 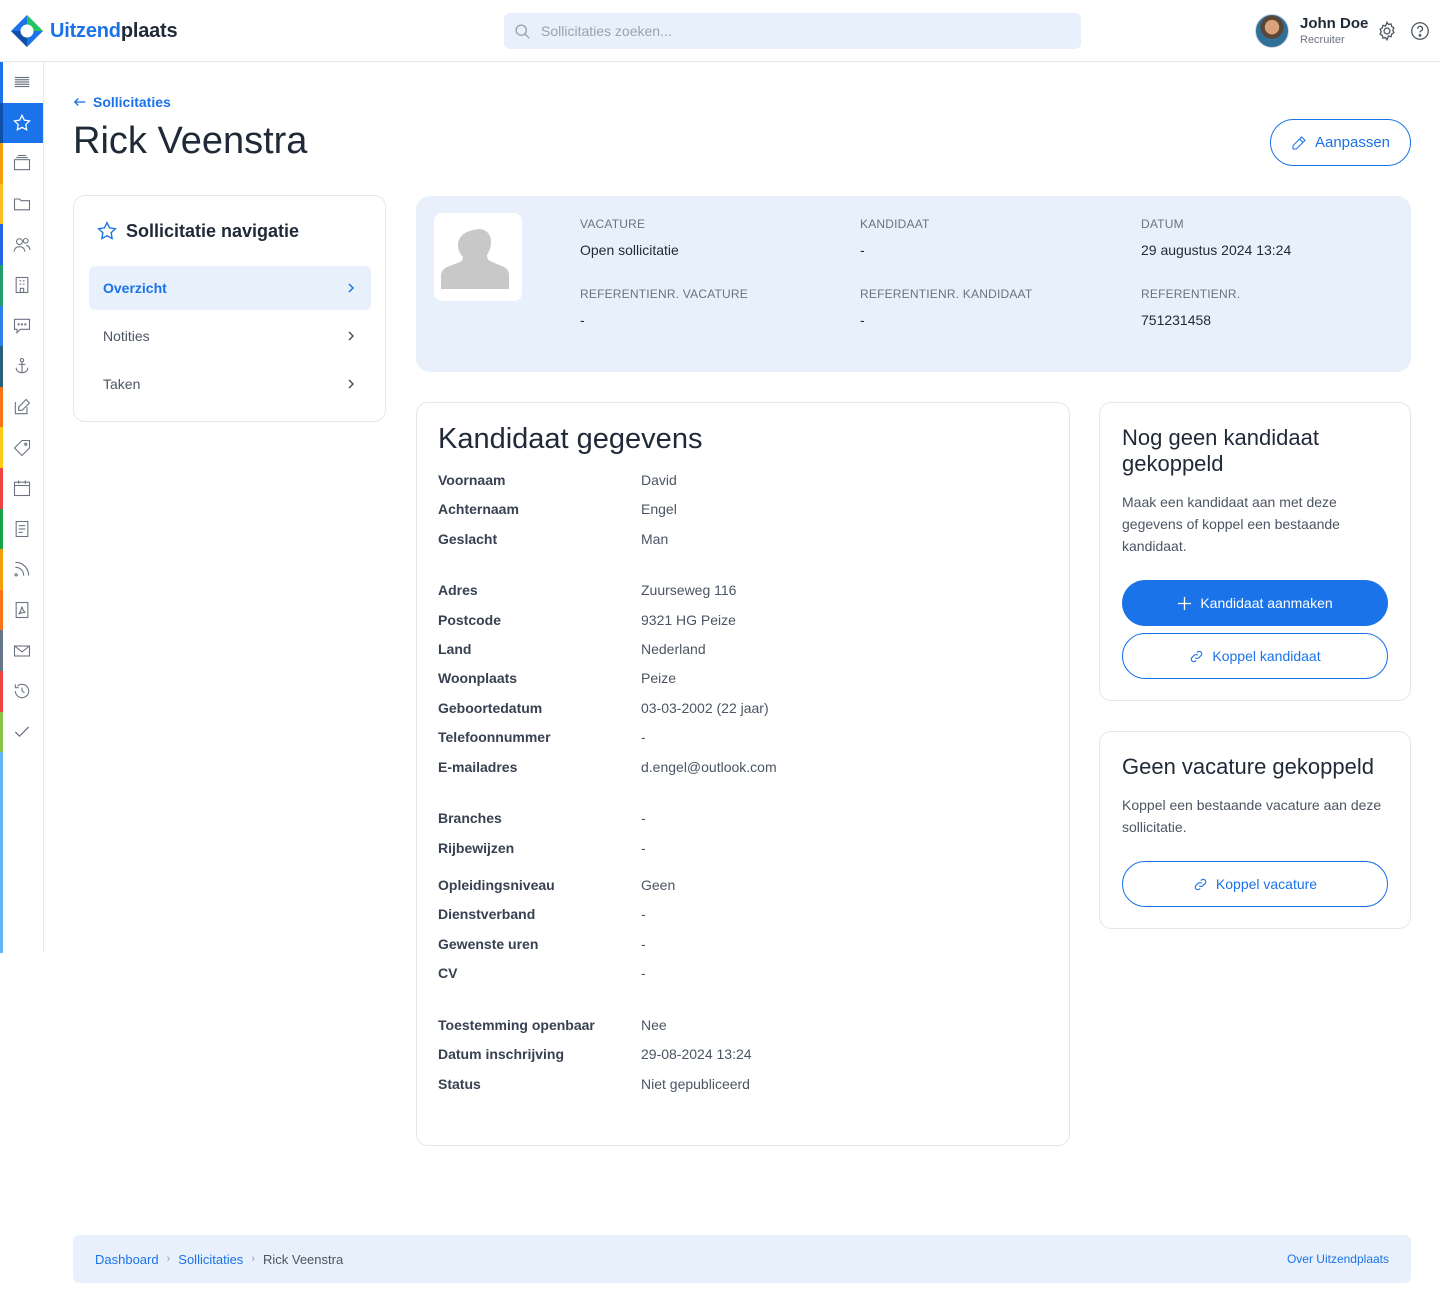 What do you see at coordinates (107, 230) in the screenshot?
I see `star-icon` at bounding box center [107, 230].